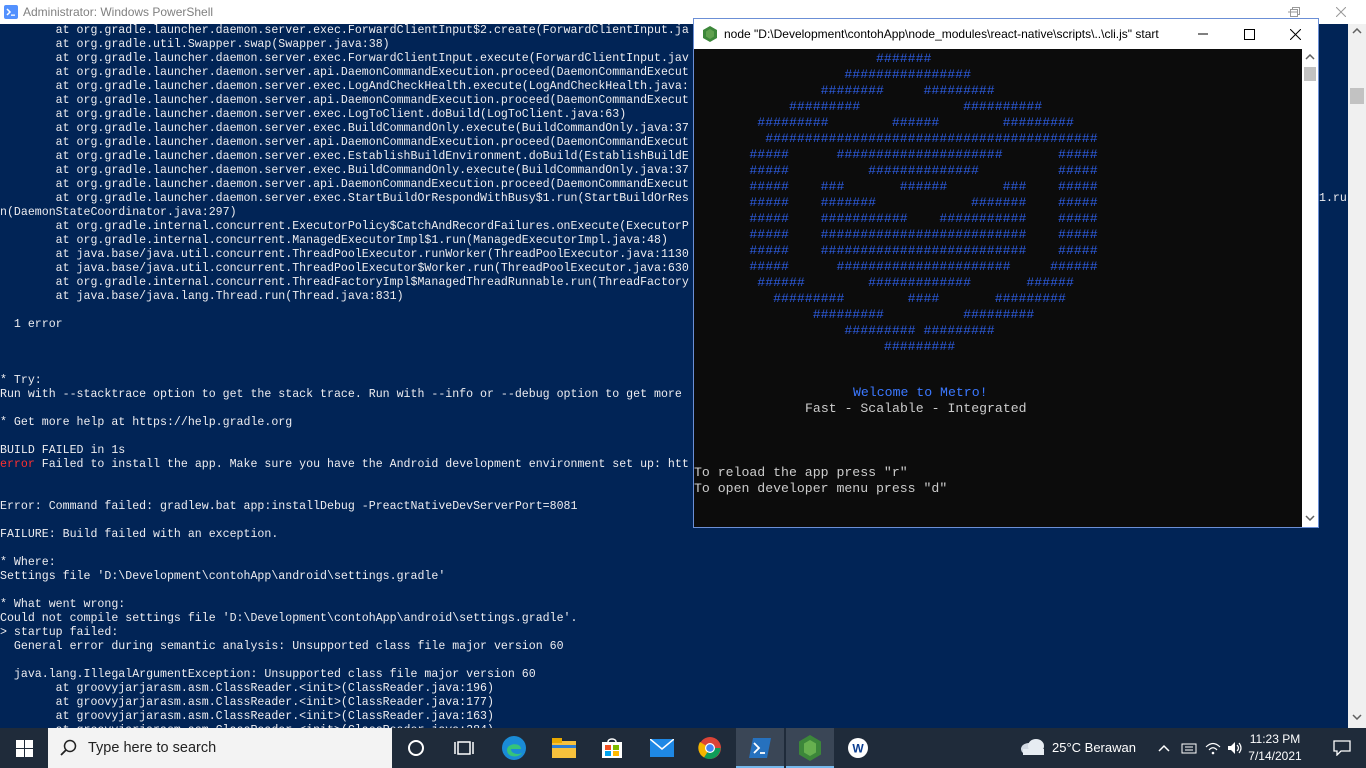 The height and width of the screenshot is (768, 1366). I want to click on metro-logo-line: ##### ### ###### ### #####, so click(896, 186).